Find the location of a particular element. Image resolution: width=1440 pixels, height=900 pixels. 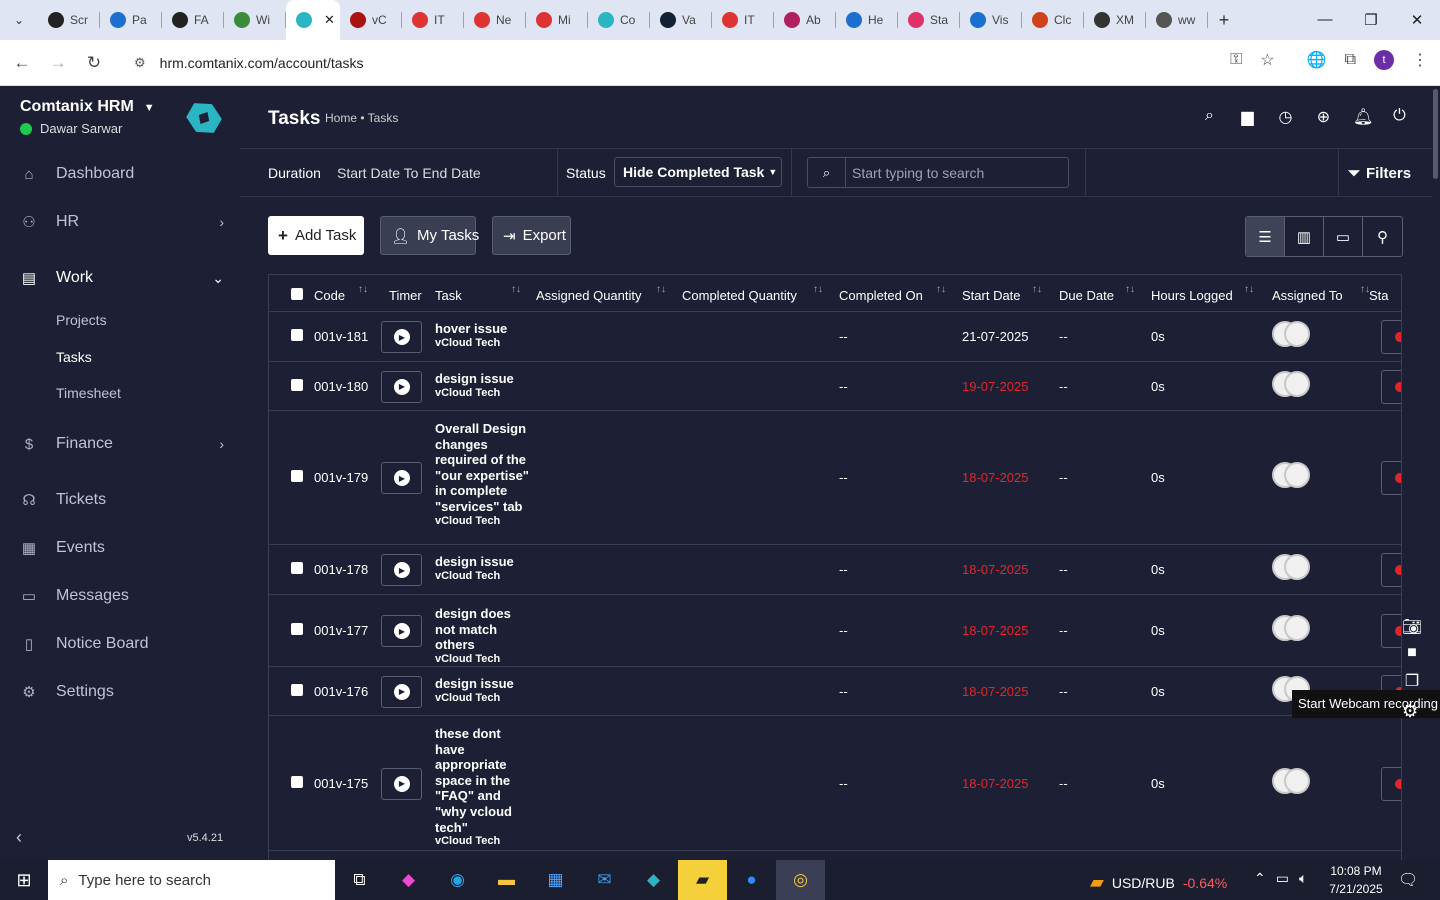

bell-icon: 🔔︎ is located at coordinates (1363, 117).